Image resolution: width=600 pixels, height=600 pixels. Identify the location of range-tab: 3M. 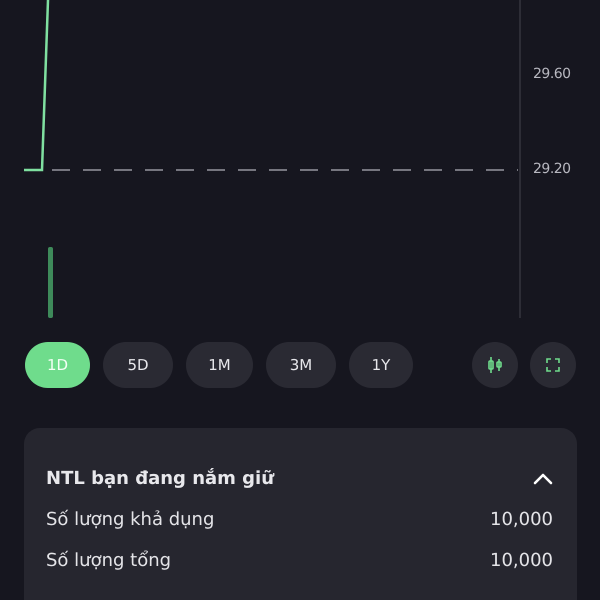
(301, 365).